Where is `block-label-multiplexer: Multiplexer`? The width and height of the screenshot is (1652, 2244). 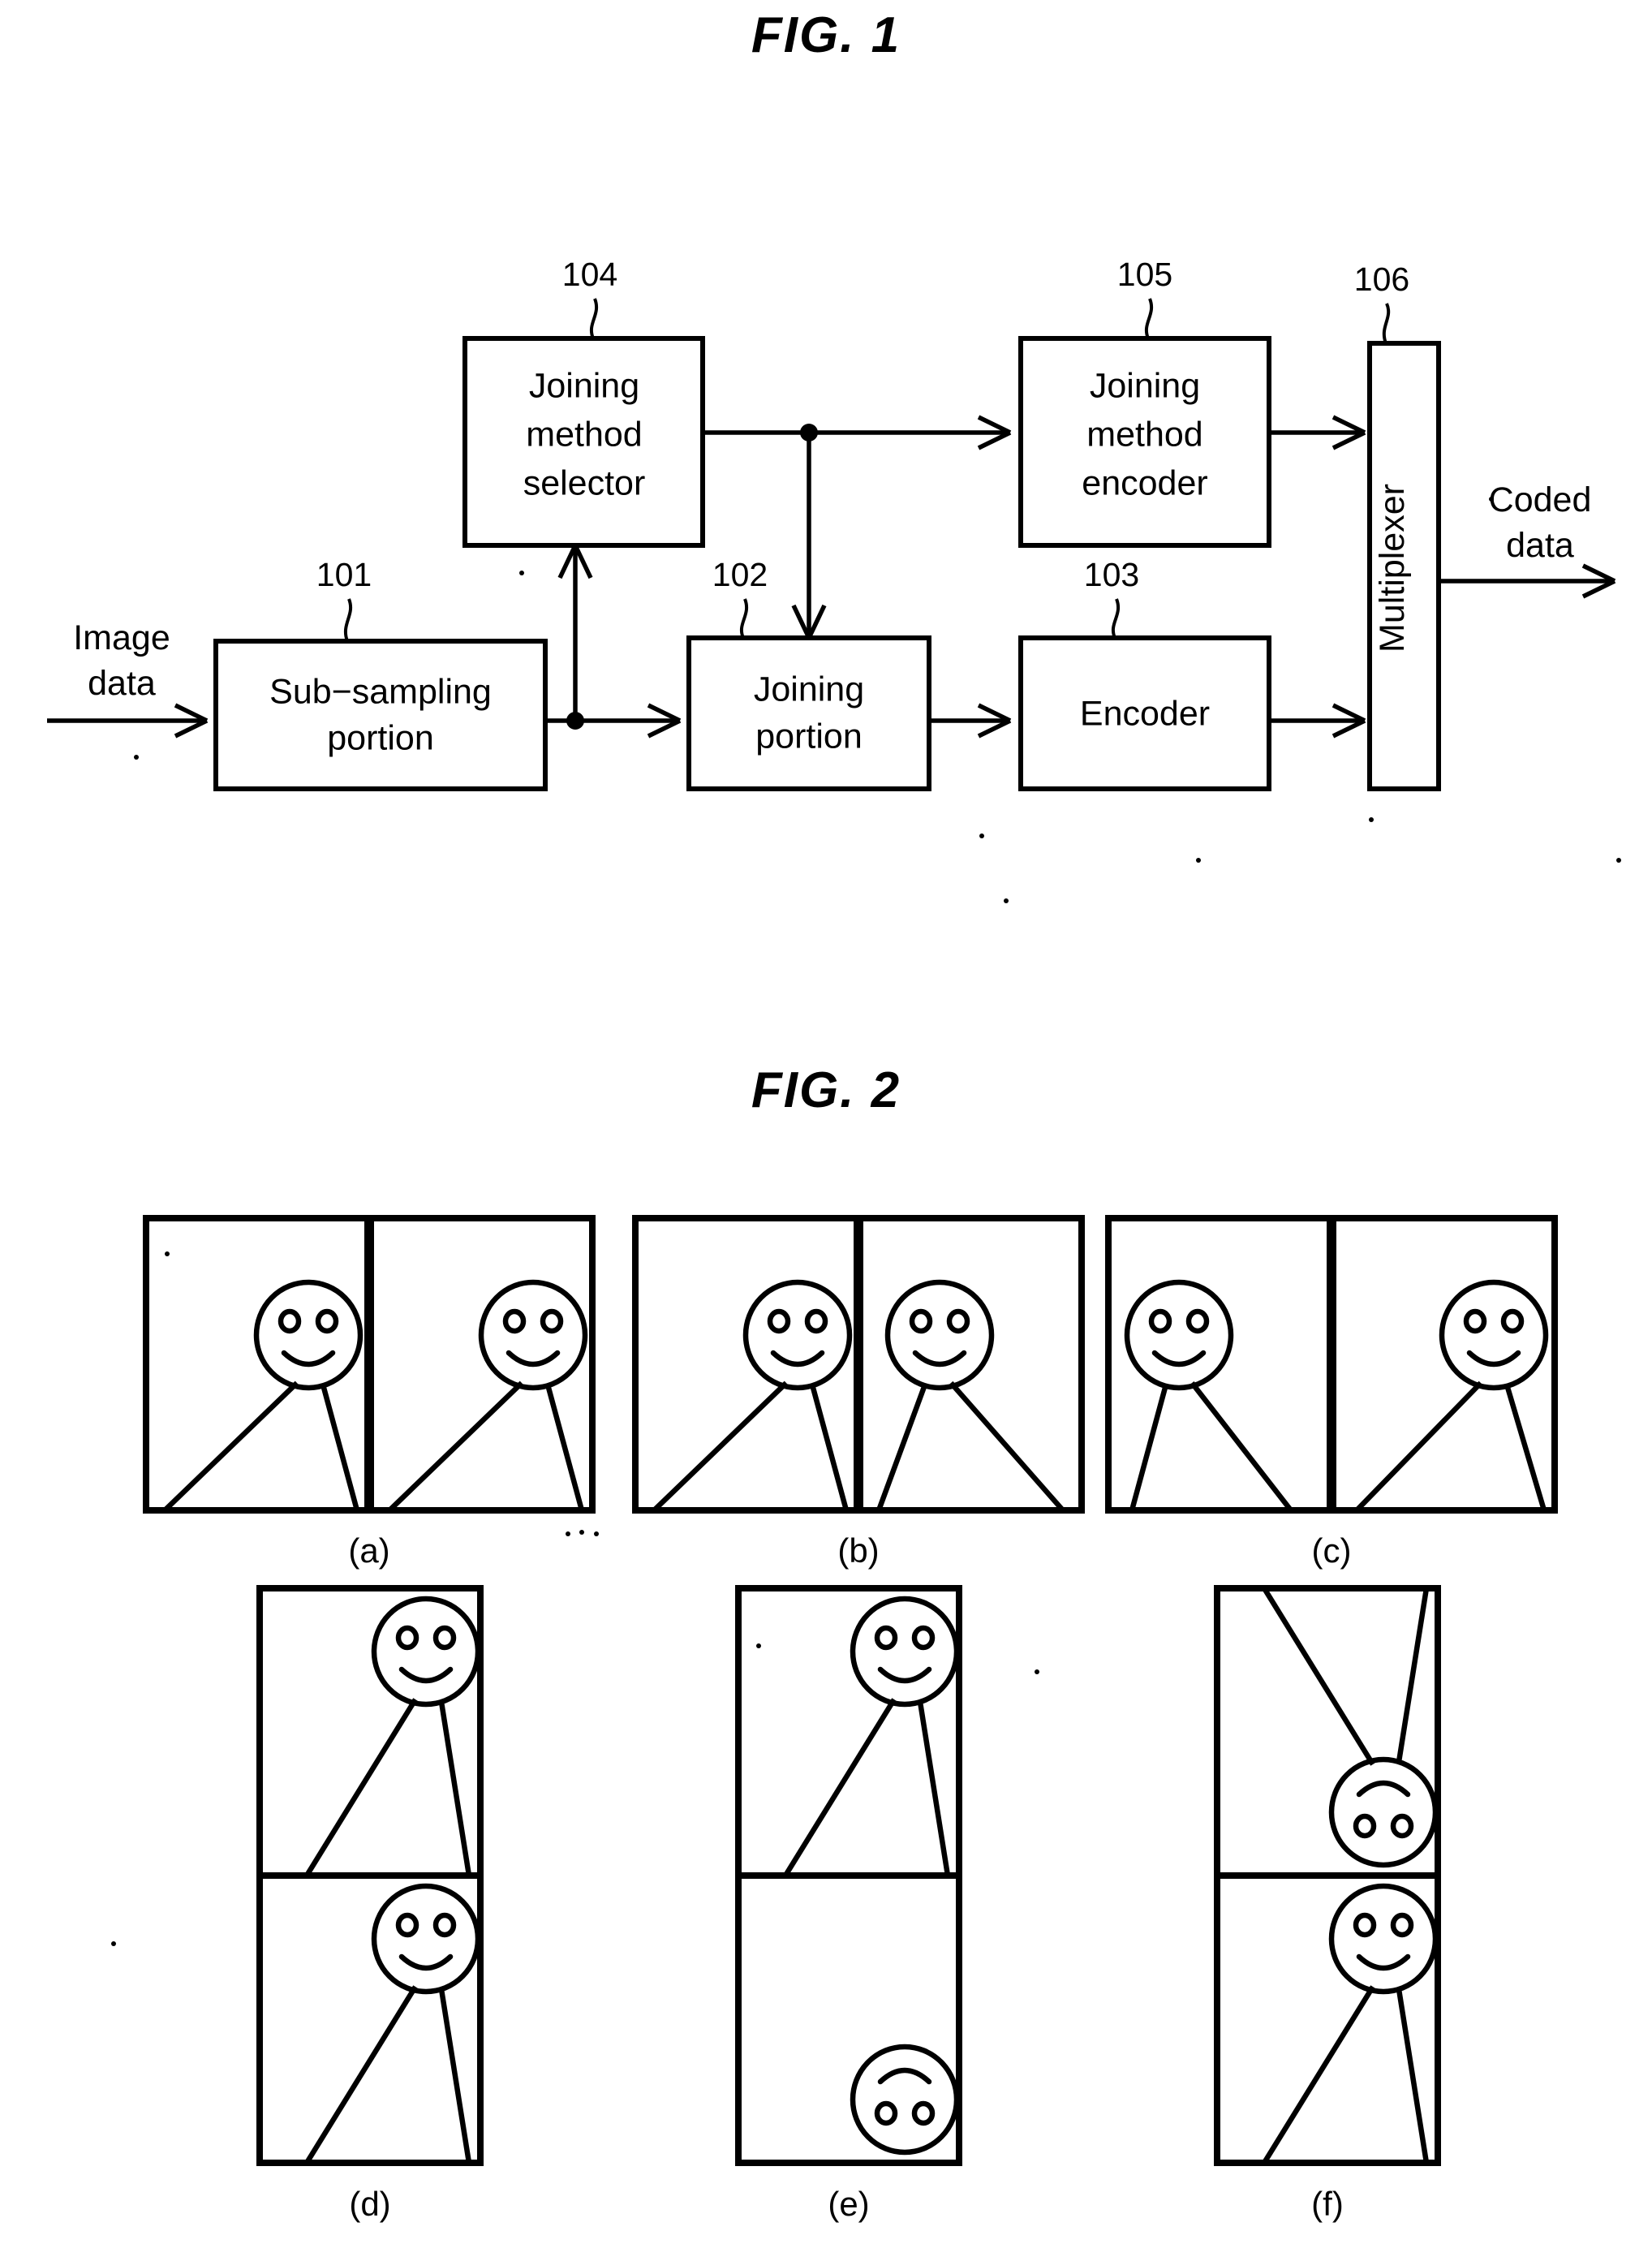 block-label-multiplexer: Multiplexer is located at coordinates (1392, 568).